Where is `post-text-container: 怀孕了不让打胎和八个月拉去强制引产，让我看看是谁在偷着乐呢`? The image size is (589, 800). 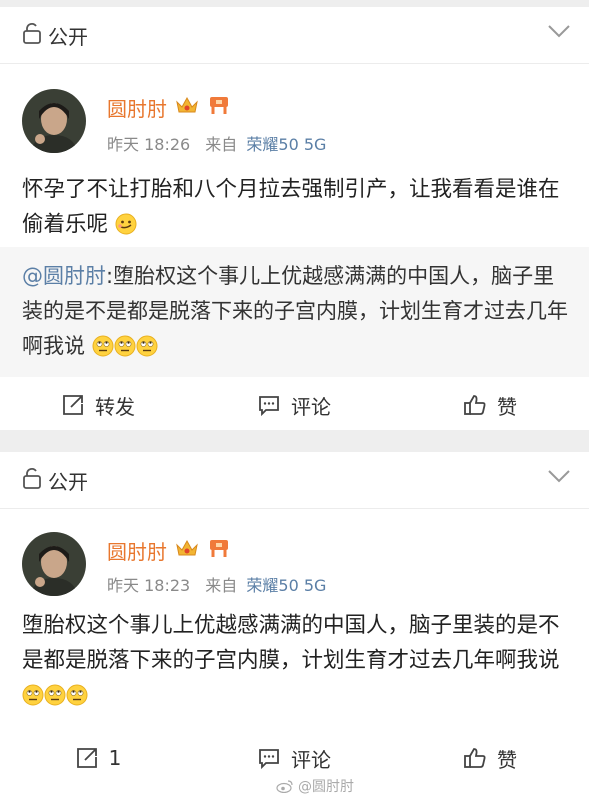 post-text-container: 怀孕了不让打胎和八个月拉去强制引产，让我看看是谁在偷着乐呢 is located at coordinates (297, 209).